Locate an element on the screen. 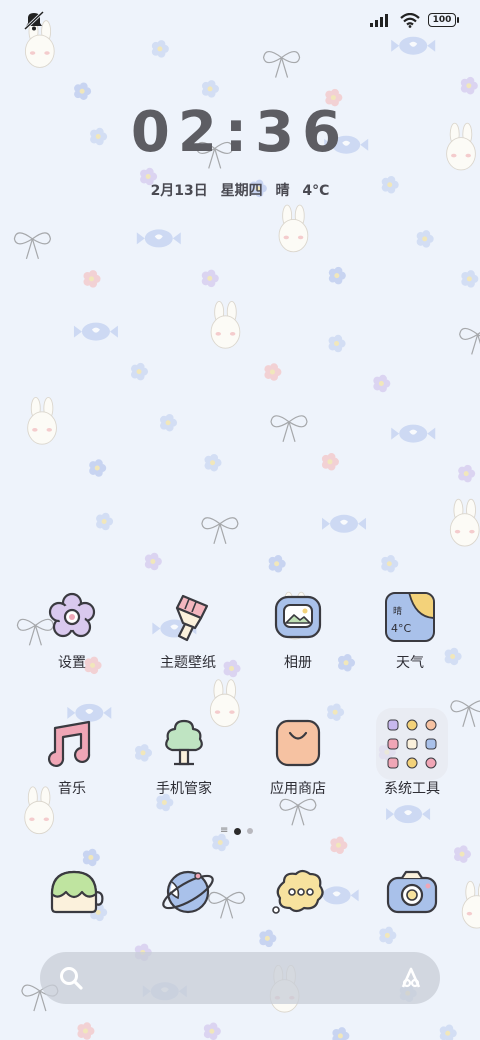 This screenshot has width=480, height=1040. app-system-tools-folder: 系统工具 is located at coordinates (412, 768).